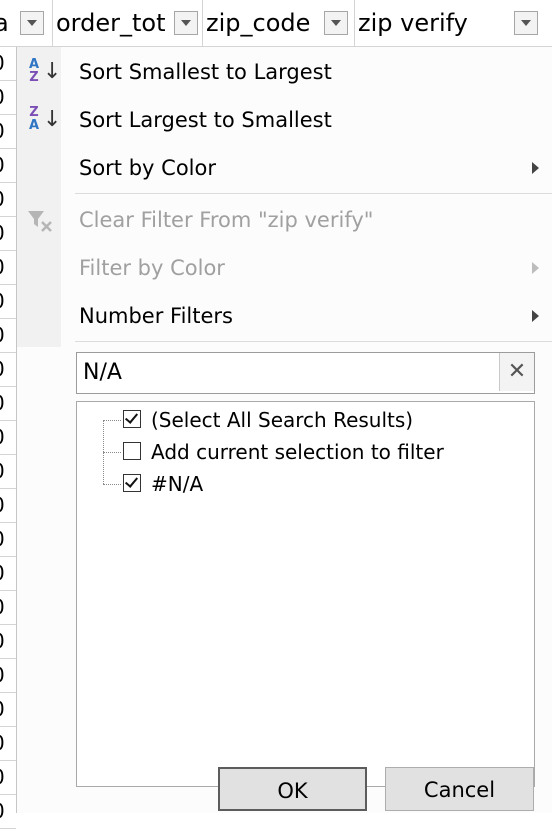 Image resolution: width=552 pixels, height=829 pixels. I want to click on clear-filter-icon, so click(40, 221).